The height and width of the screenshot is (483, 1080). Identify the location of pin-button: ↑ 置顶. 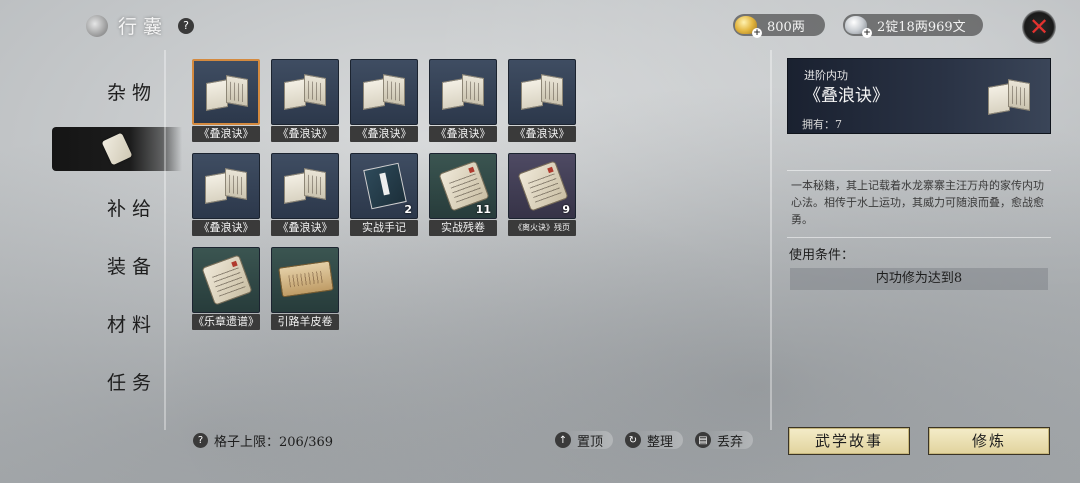
(584, 440).